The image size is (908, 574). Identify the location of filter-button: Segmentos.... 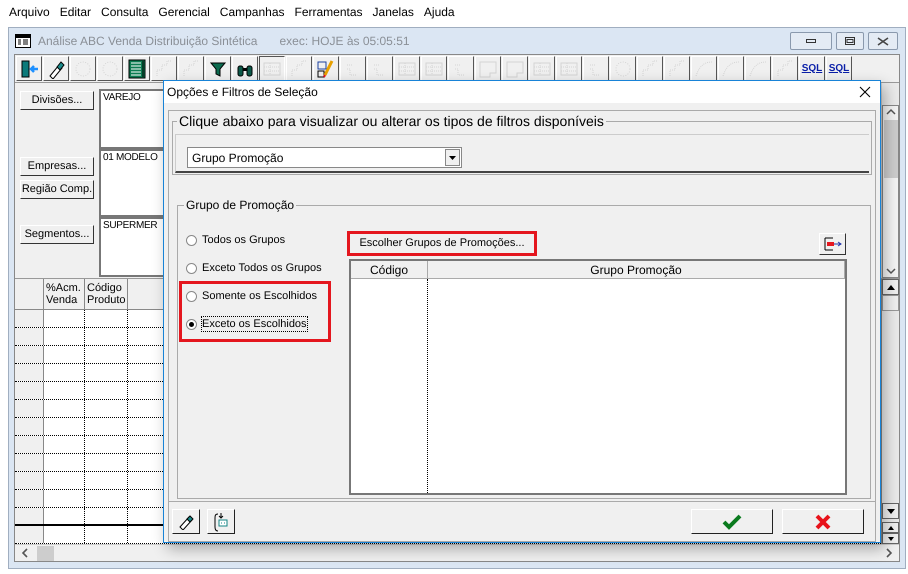
(57, 234).